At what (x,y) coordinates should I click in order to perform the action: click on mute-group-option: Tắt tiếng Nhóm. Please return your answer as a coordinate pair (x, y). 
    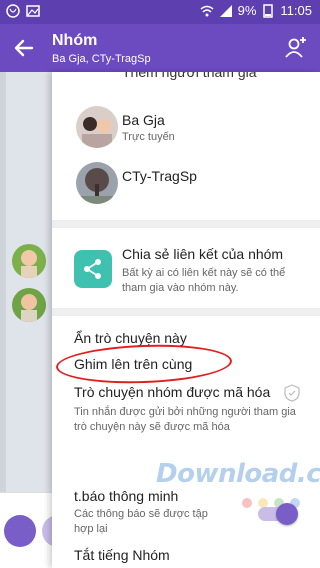
    Looking at the image, I should click on (122, 555).